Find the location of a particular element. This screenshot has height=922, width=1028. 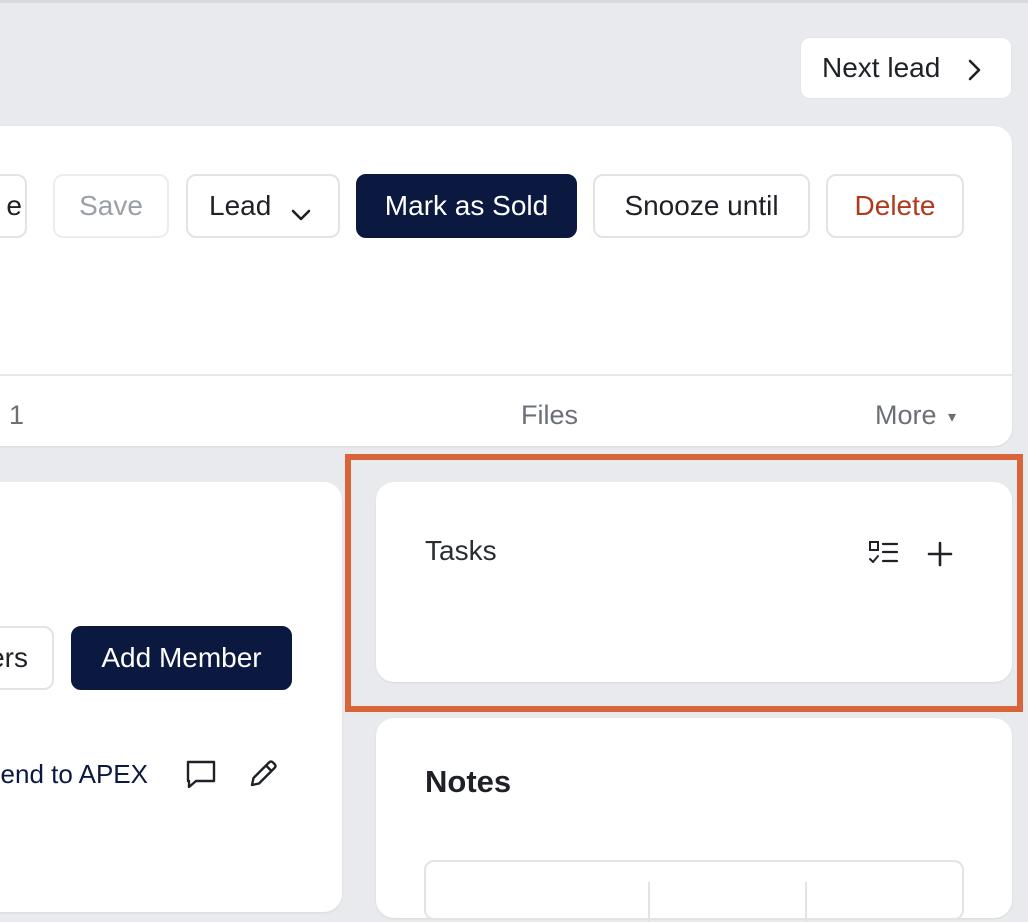

status-dropdown-value: Lead is located at coordinates (240, 205).